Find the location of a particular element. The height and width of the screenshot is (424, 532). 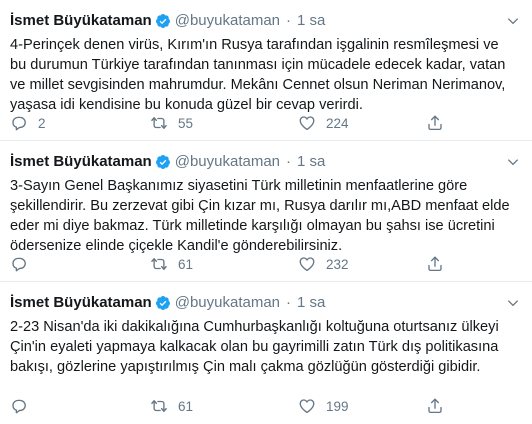

like-count: 232 is located at coordinates (337, 264).